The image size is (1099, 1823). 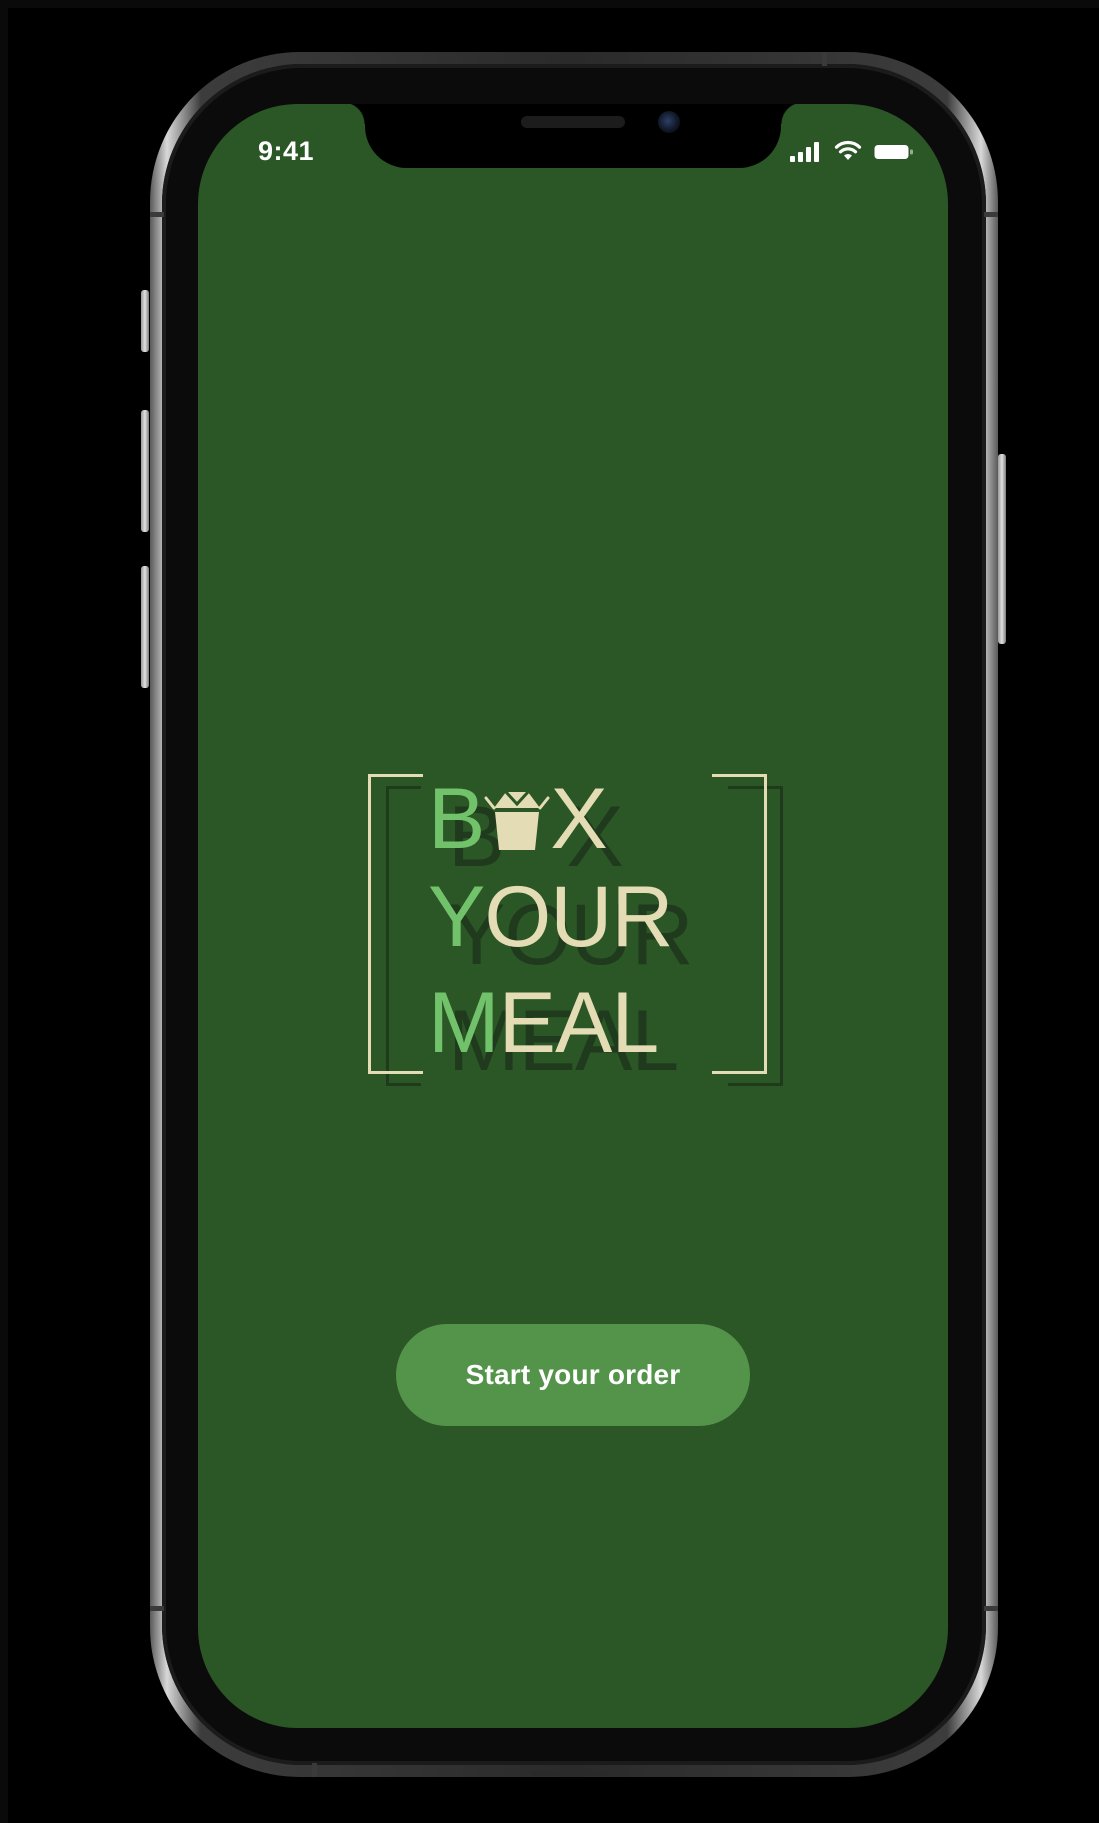 What do you see at coordinates (739, 924) in the screenshot?
I see `logo-bracket-right` at bounding box center [739, 924].